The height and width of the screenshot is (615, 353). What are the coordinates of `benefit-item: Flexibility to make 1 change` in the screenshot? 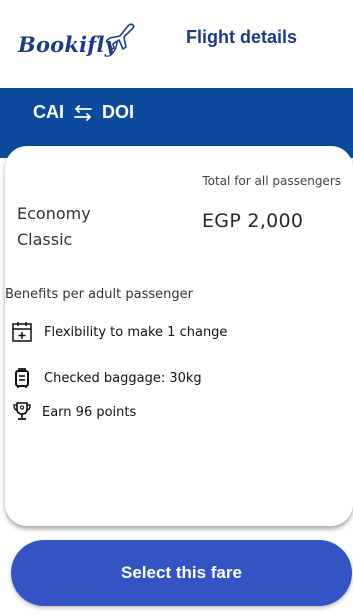 It's located at (118, 332).